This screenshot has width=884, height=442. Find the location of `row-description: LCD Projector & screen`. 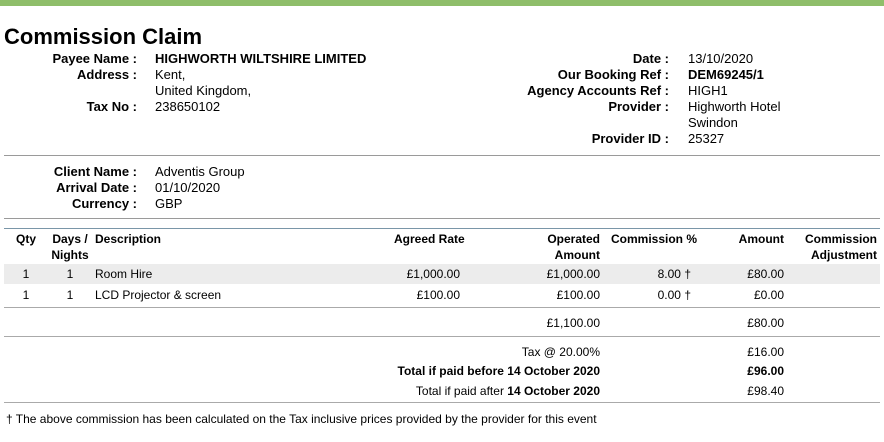

row-description: LCD Projector & screen is located at coordinates (158, 295).